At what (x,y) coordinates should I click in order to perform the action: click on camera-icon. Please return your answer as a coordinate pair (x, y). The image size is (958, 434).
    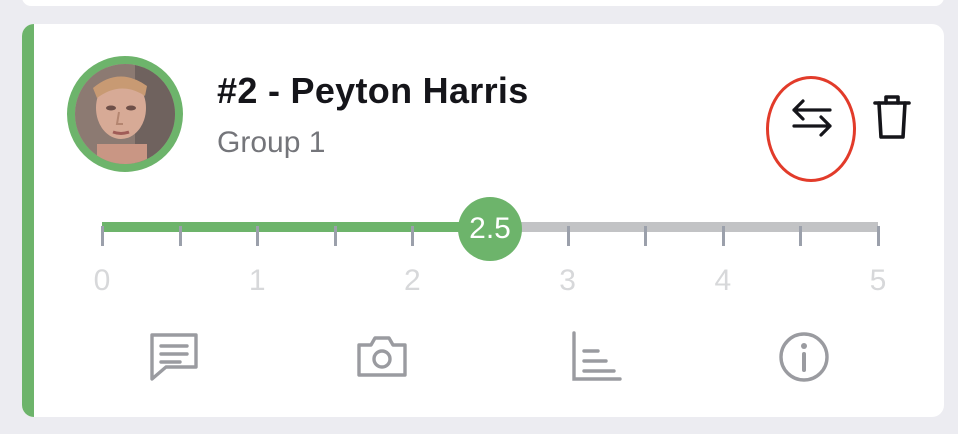
    Looking at the image, I should click on (382, 356).